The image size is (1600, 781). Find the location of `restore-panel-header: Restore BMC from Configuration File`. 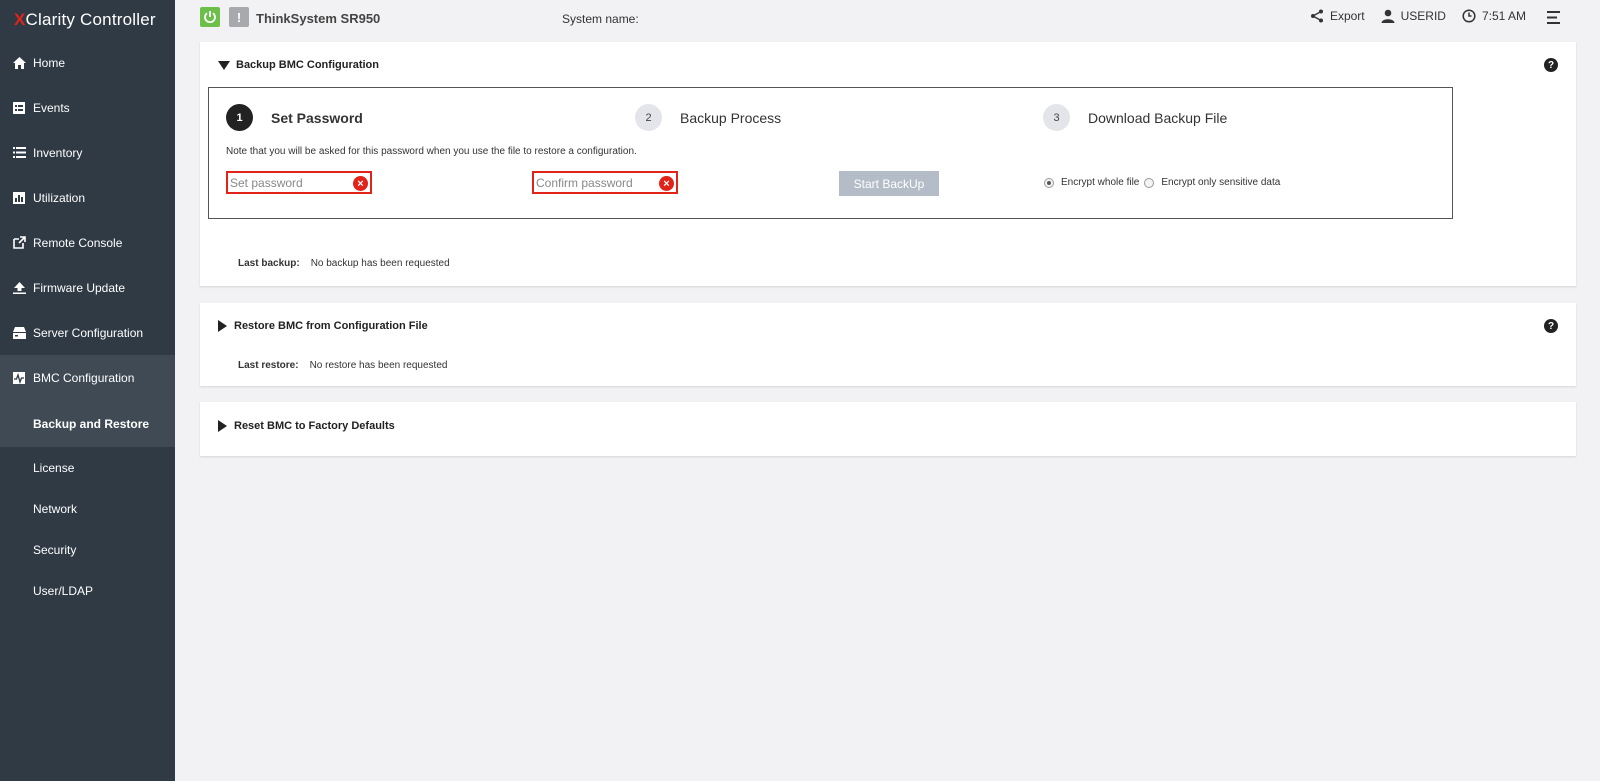

restore-panel-header: Restore BMC from Configuration File is located at coordinates (323, 326).